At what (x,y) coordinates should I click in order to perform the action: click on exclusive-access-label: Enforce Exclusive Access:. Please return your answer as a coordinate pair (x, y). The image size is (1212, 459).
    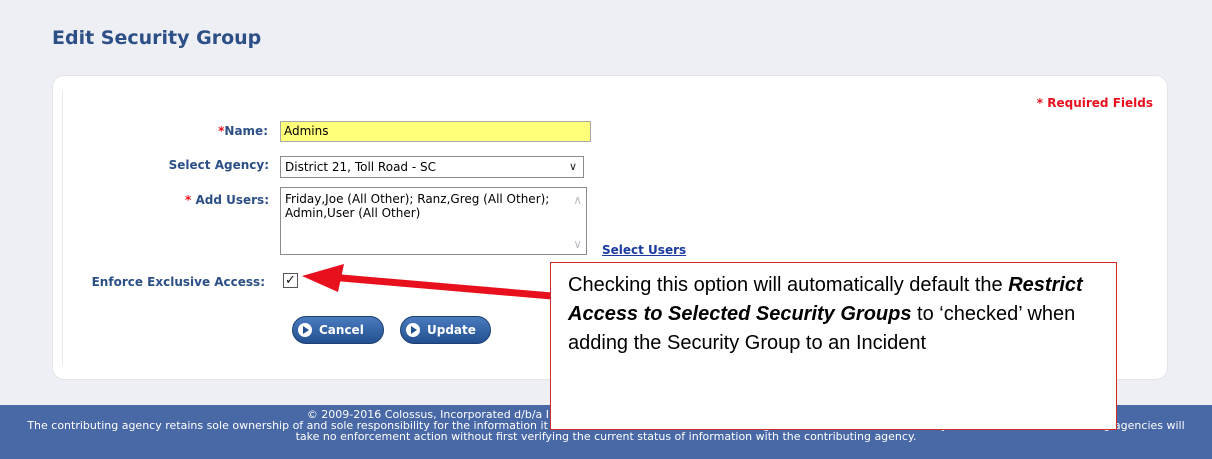
    Looking at the image, I should click on (178, 282).